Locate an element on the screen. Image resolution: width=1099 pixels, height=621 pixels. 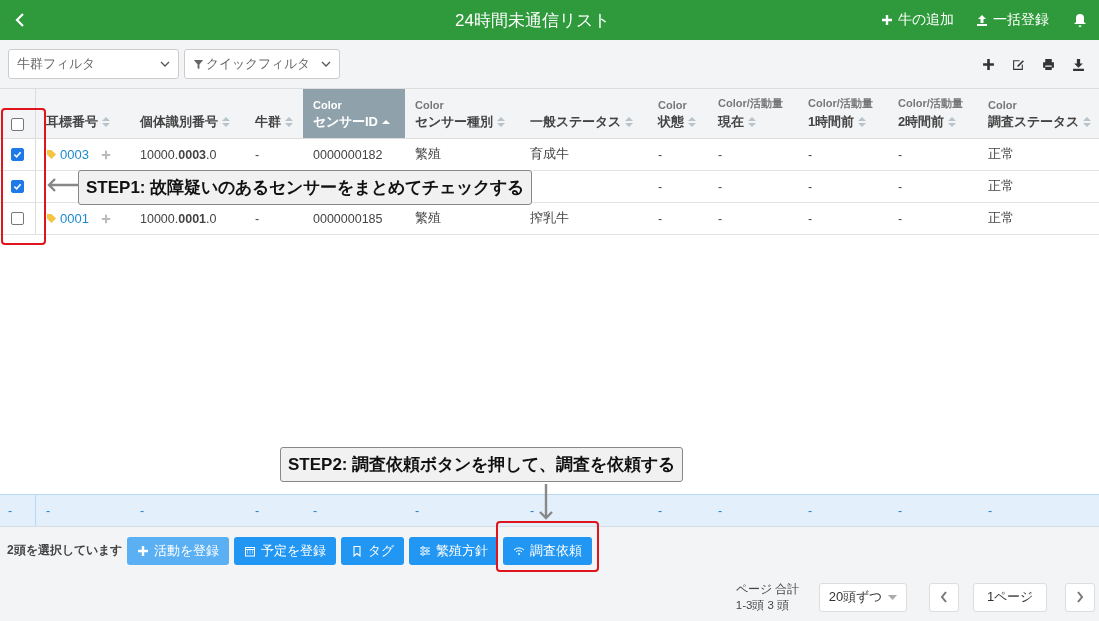
bell-icon is located at coordinates (1080, 20).